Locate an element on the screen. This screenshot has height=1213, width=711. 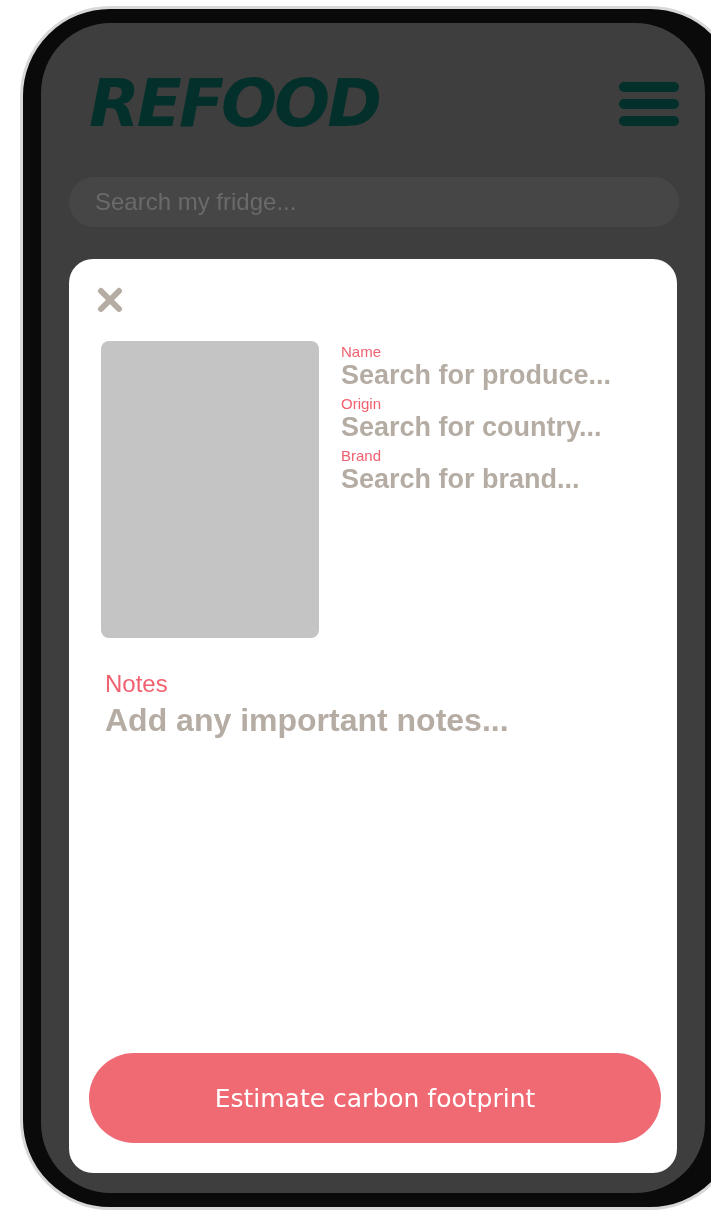
menu-icon is located at coordinates (649, 104).